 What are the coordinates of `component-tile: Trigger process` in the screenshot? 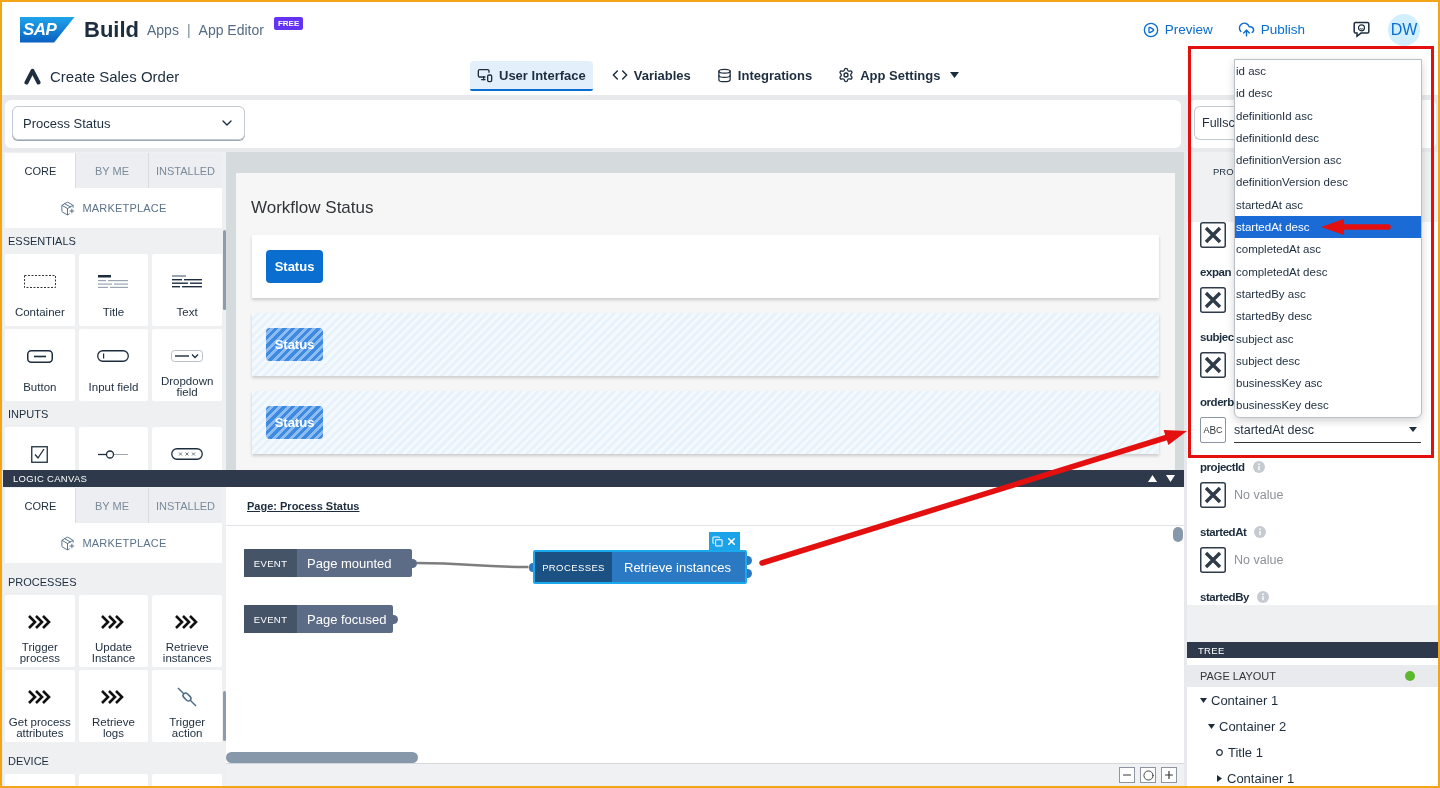 It's located at (40, 631).